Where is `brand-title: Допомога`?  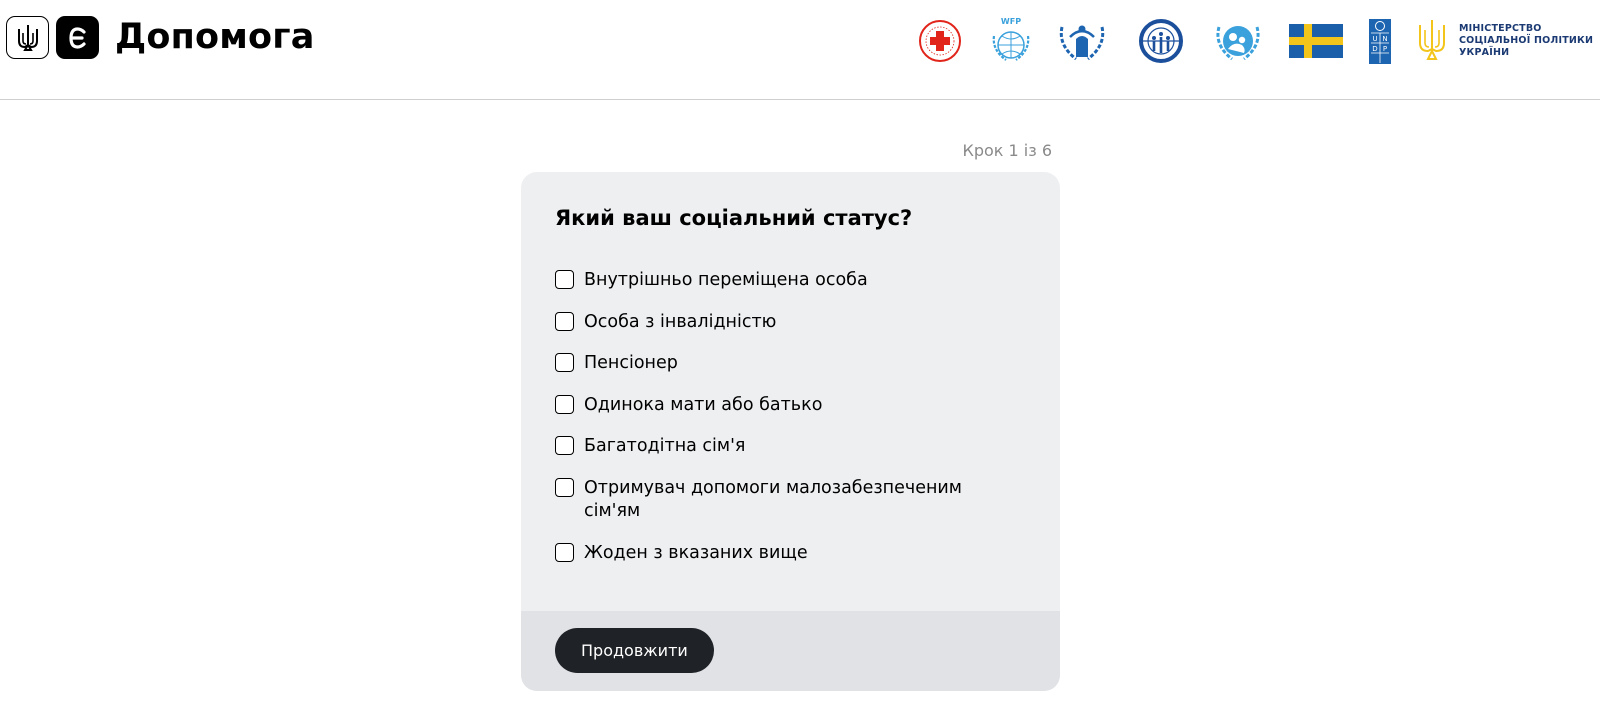
brand-title: Допомога is located at coordinates (215, 37).